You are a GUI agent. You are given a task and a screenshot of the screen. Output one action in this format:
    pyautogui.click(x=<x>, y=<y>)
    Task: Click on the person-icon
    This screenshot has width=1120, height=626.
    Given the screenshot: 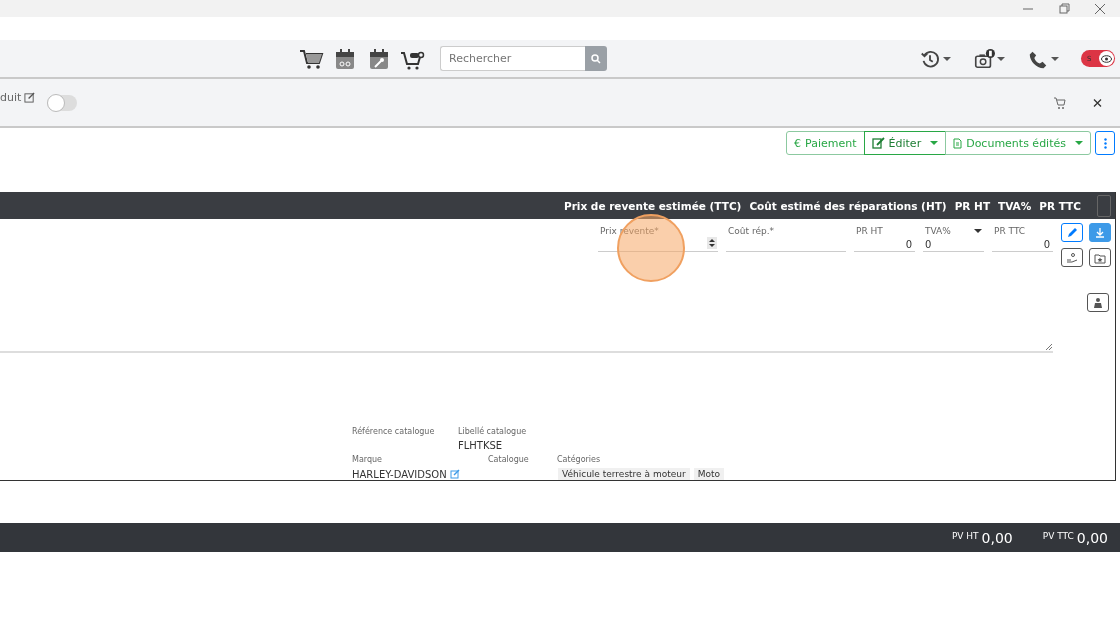 What is the action you would take?
    pyautogui.click(x=1098, y=302)
    